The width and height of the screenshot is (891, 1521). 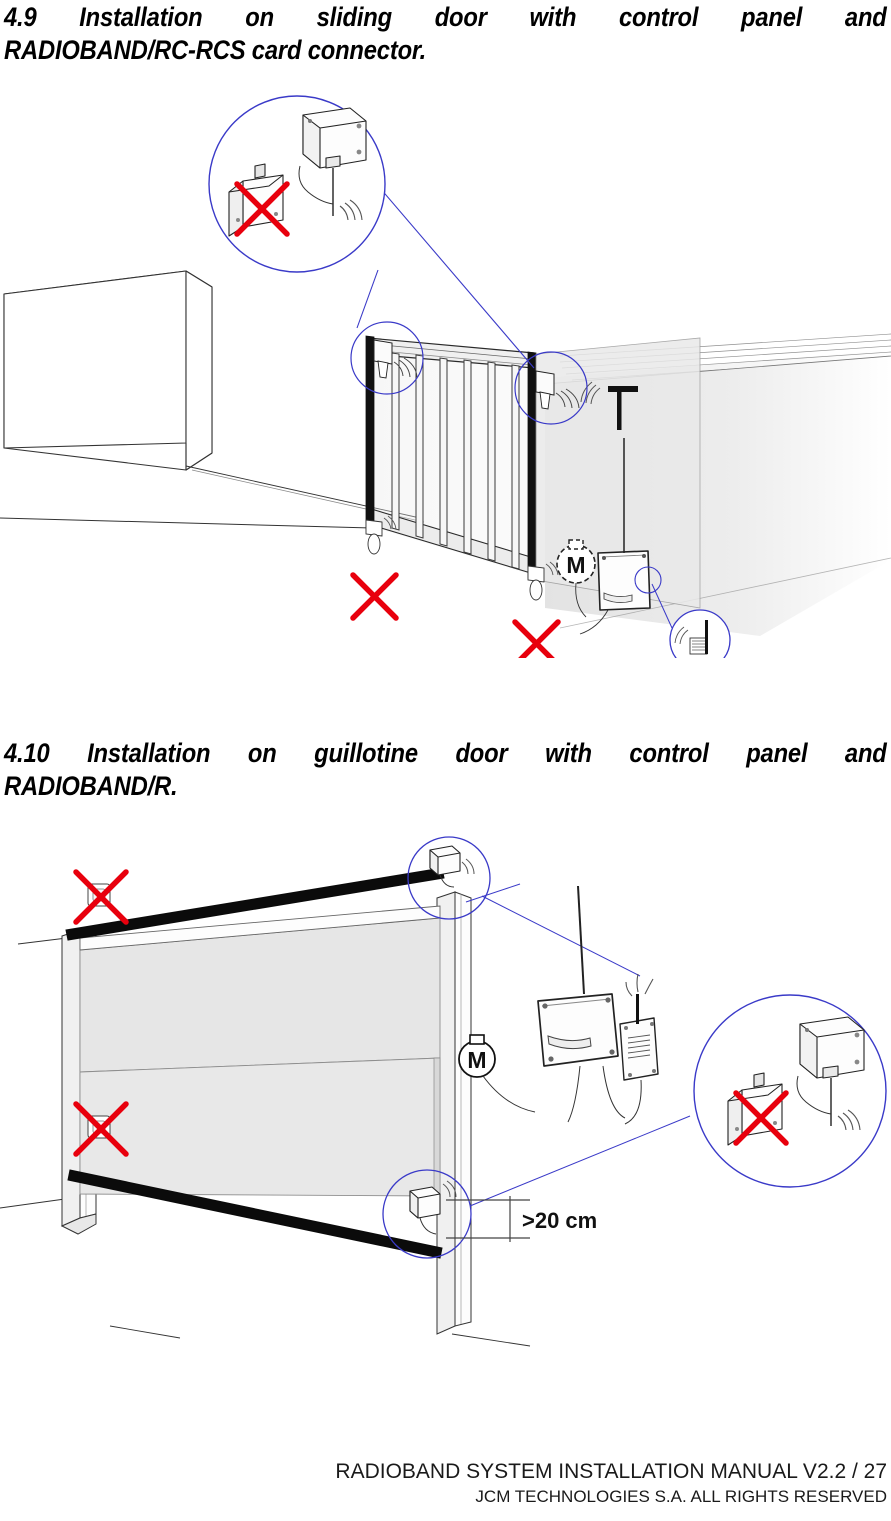 I want to click on receiver-module, so click(x=639, y=1049).